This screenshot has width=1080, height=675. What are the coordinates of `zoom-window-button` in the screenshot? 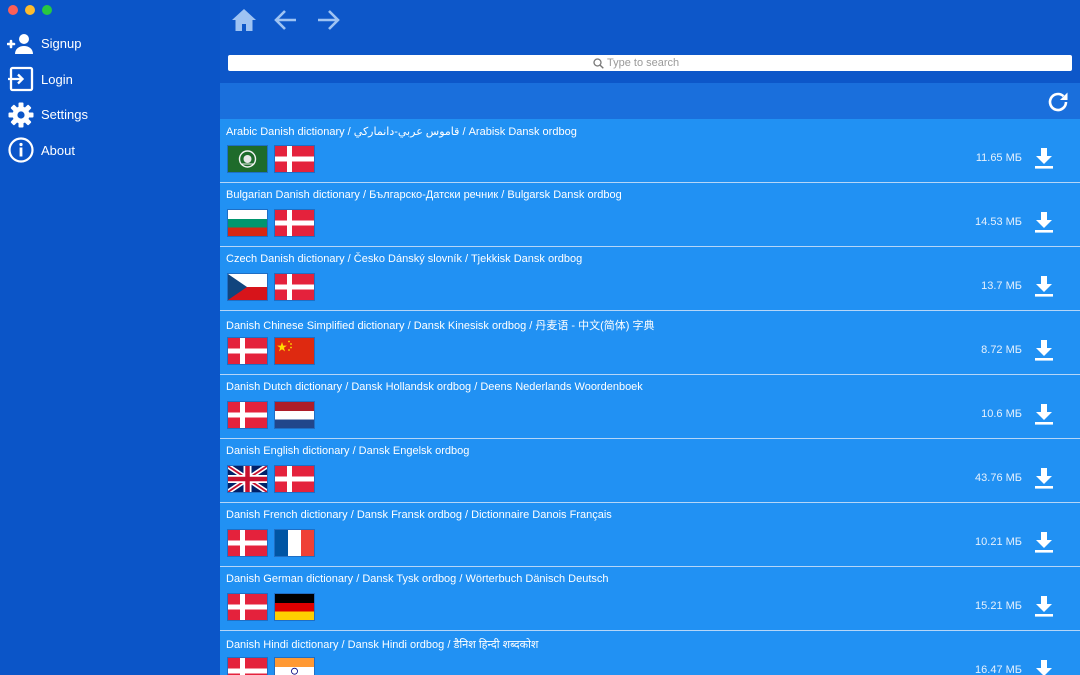 It's located at (47, 10).